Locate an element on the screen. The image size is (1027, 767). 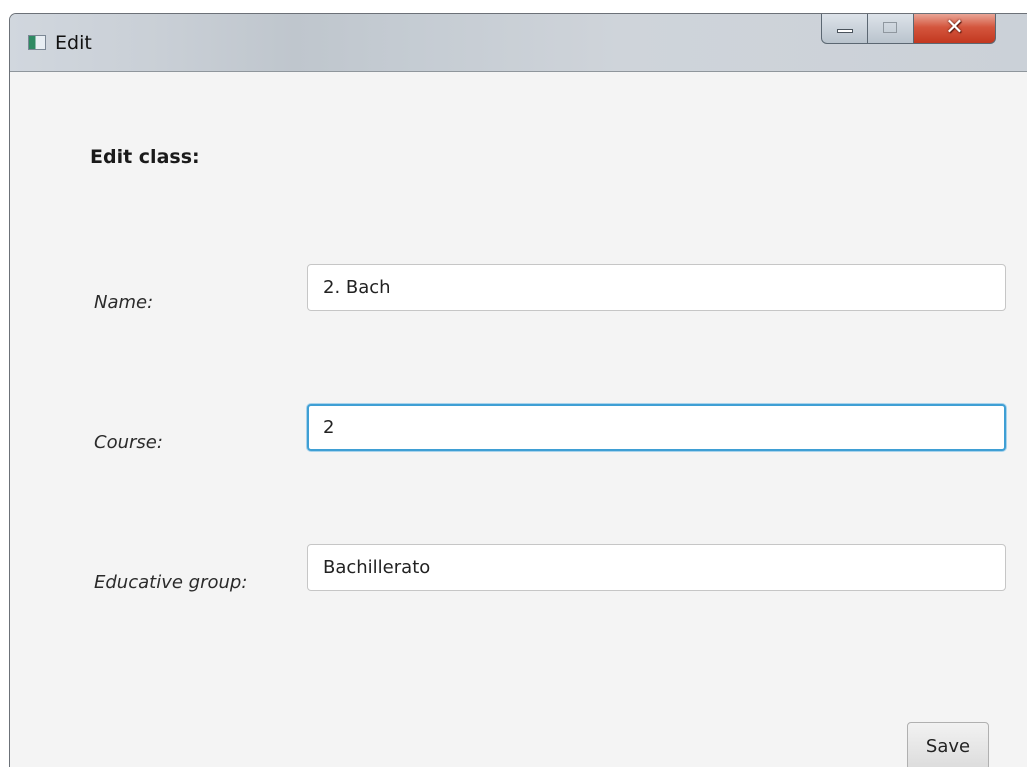
form-heading: Edit class: is located at coordinates (145, 157).